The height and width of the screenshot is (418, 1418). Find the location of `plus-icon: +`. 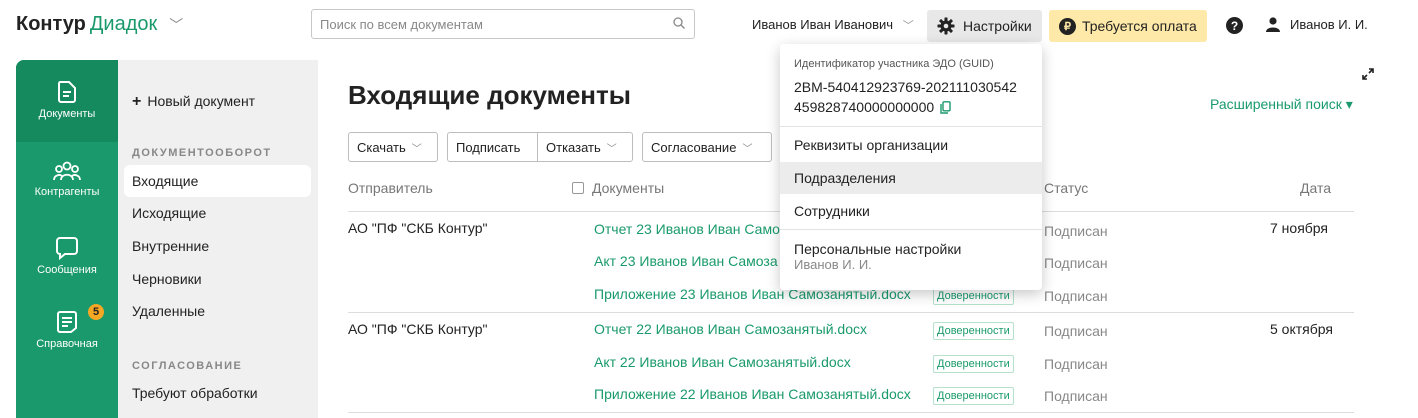

plus-icon: + is located at coordinates (137, 101).